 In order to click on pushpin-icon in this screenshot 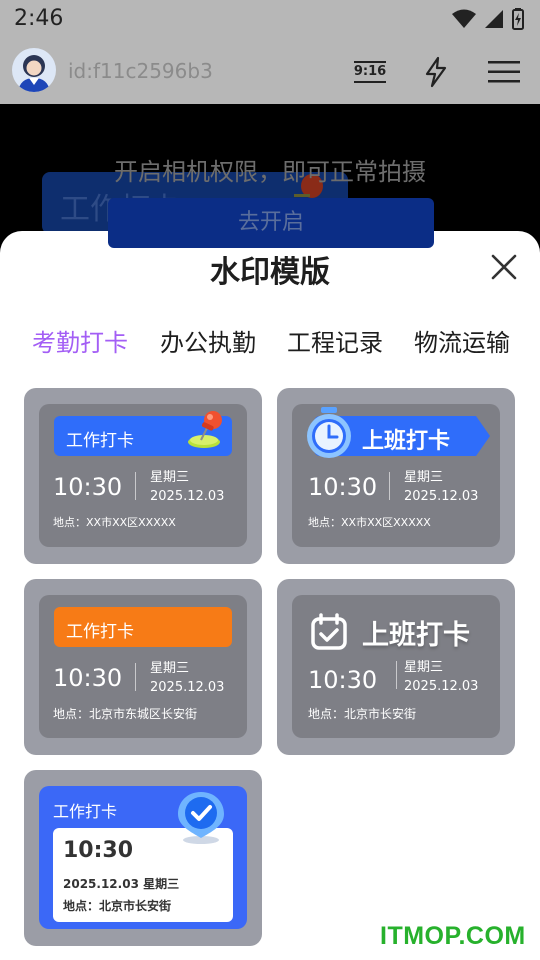, I will do `click(205, 429)`.